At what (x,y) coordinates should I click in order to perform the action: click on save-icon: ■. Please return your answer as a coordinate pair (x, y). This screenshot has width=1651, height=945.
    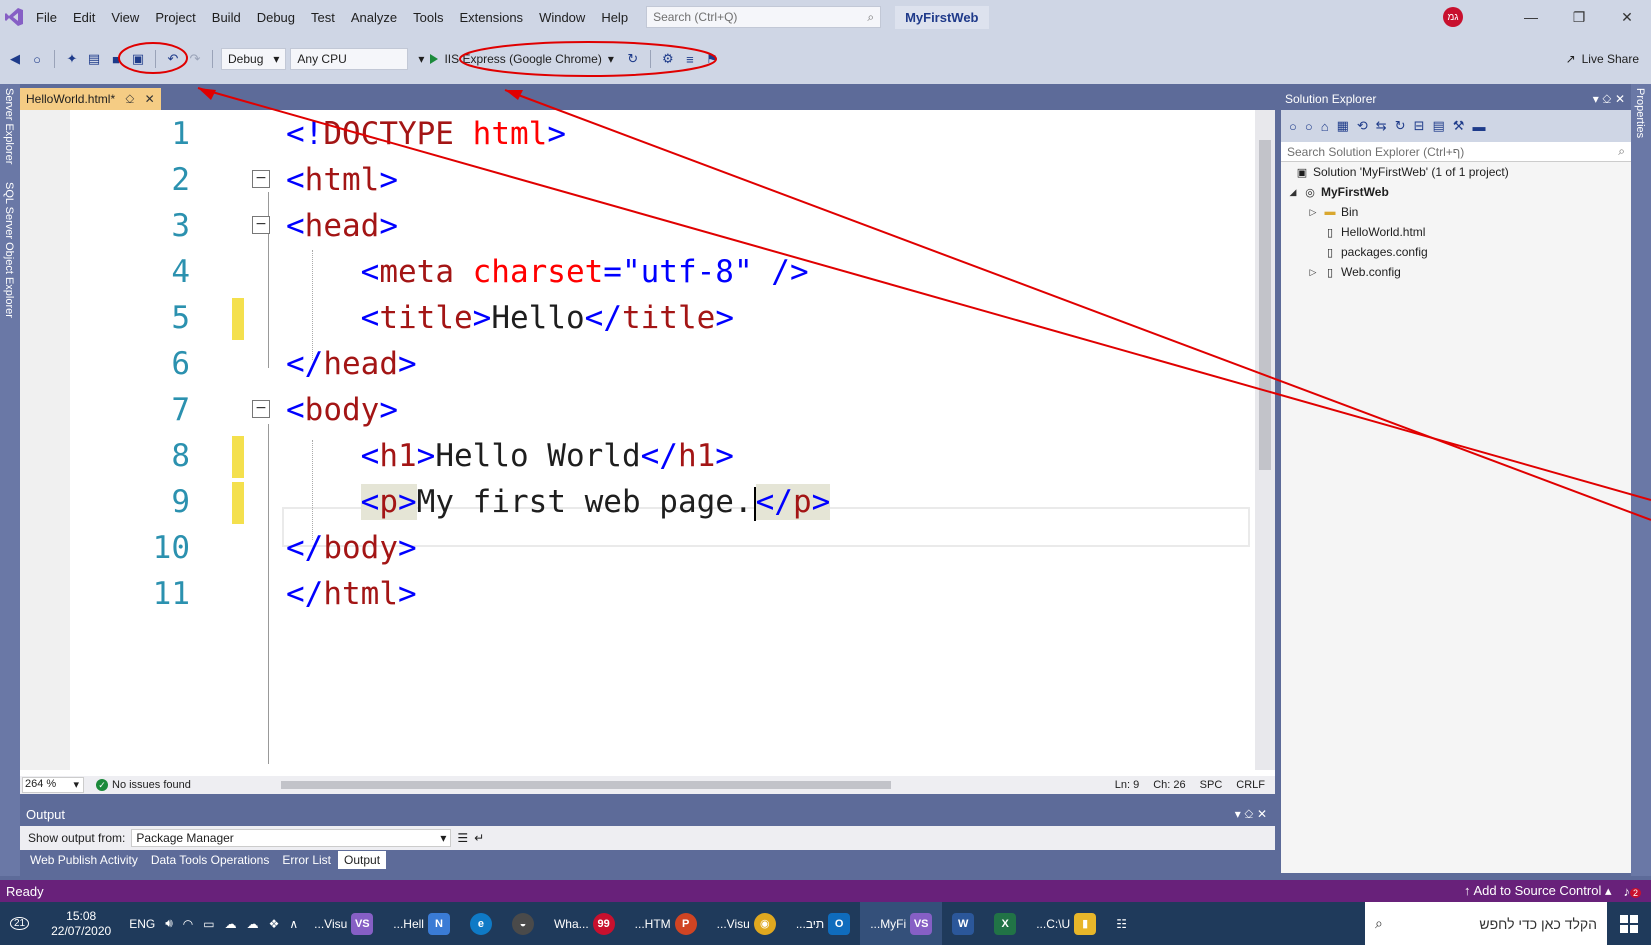
    Looking at the image, I should click on (116, 59).